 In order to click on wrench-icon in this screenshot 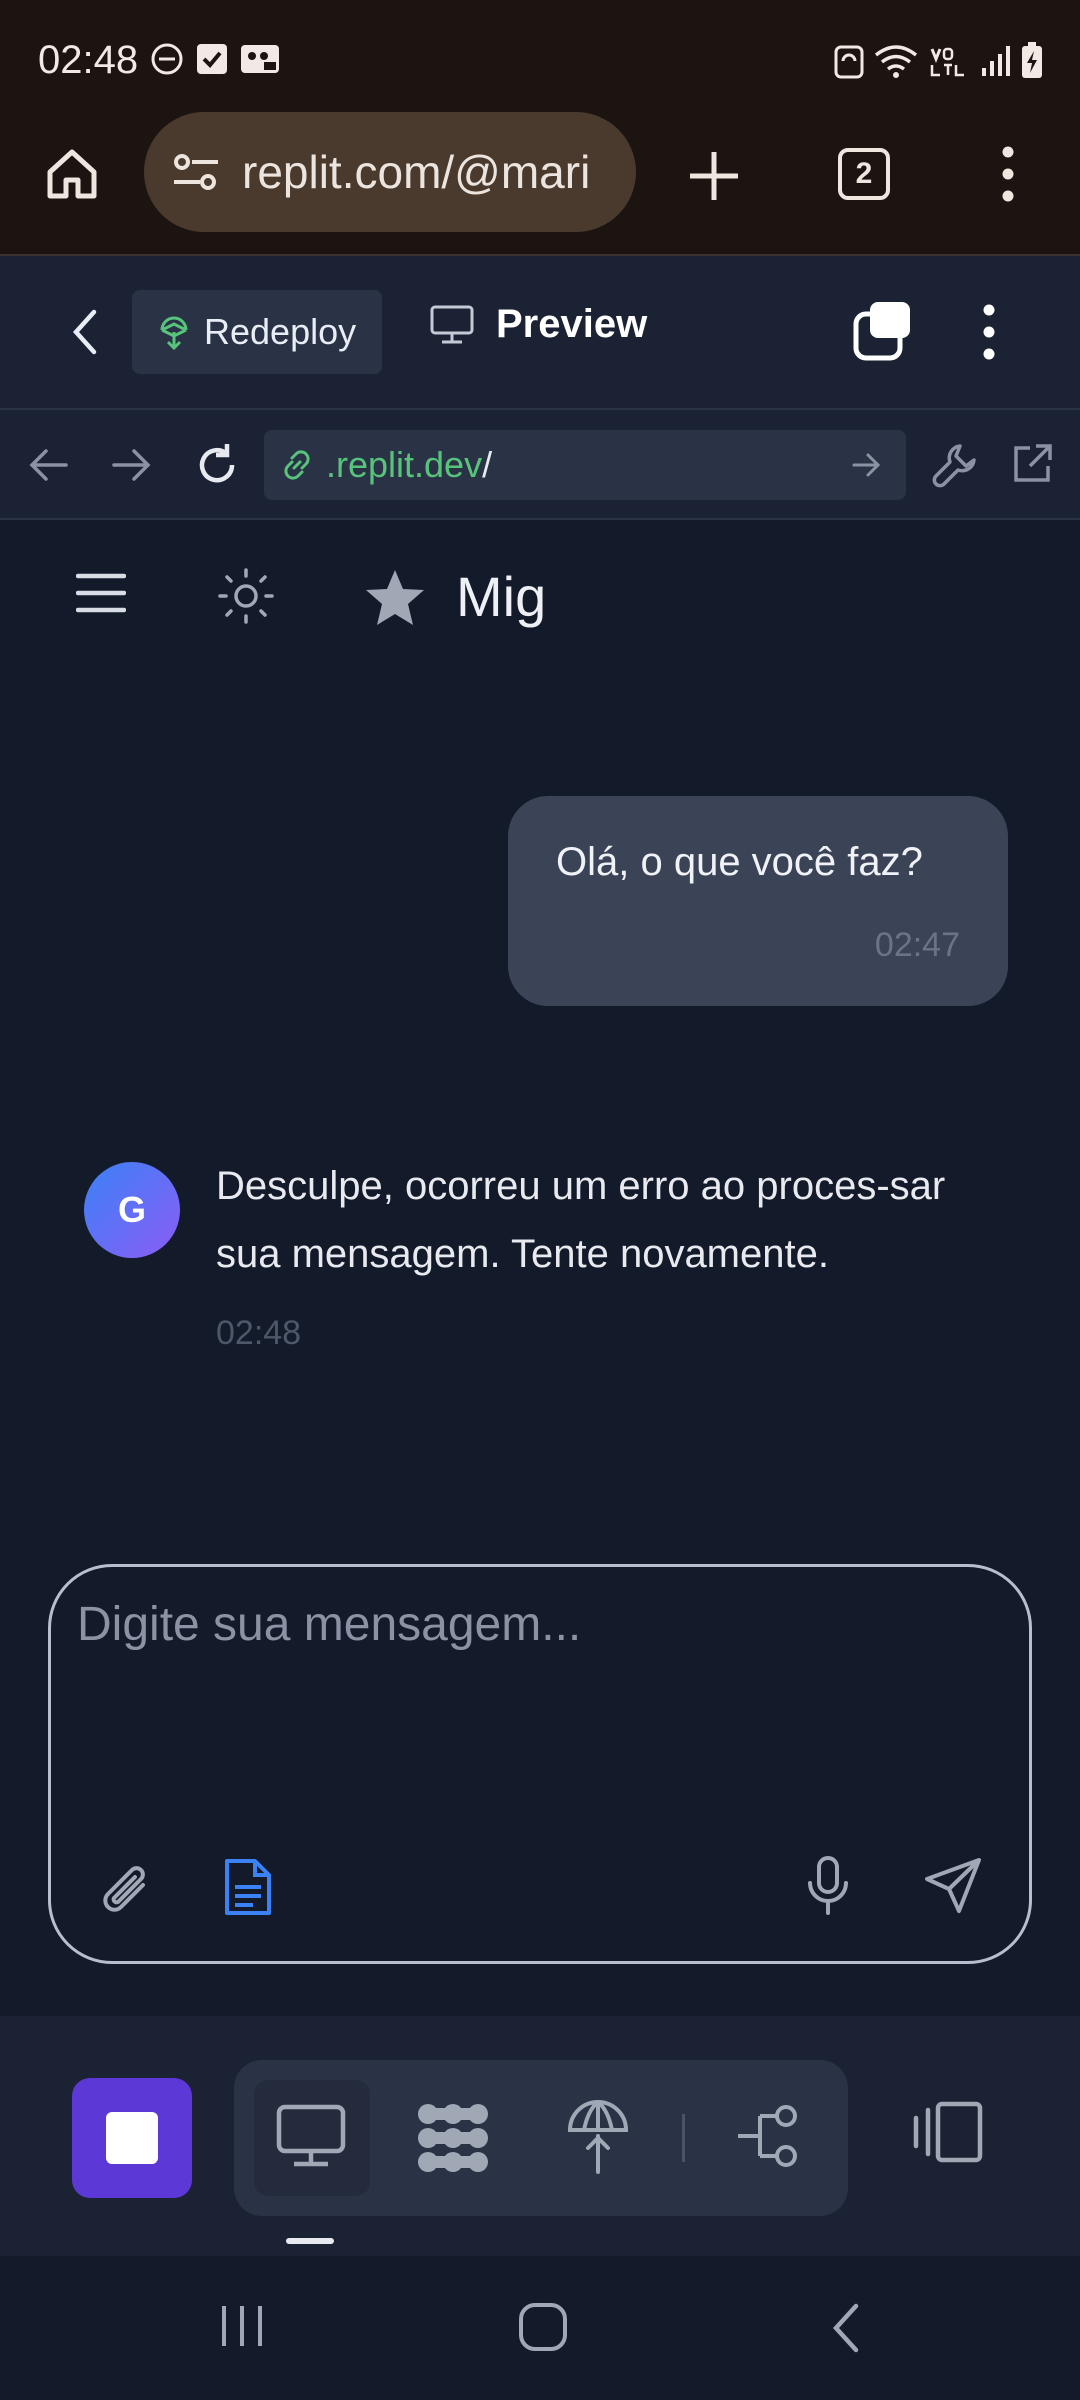, I will do `click(954, 466)`.